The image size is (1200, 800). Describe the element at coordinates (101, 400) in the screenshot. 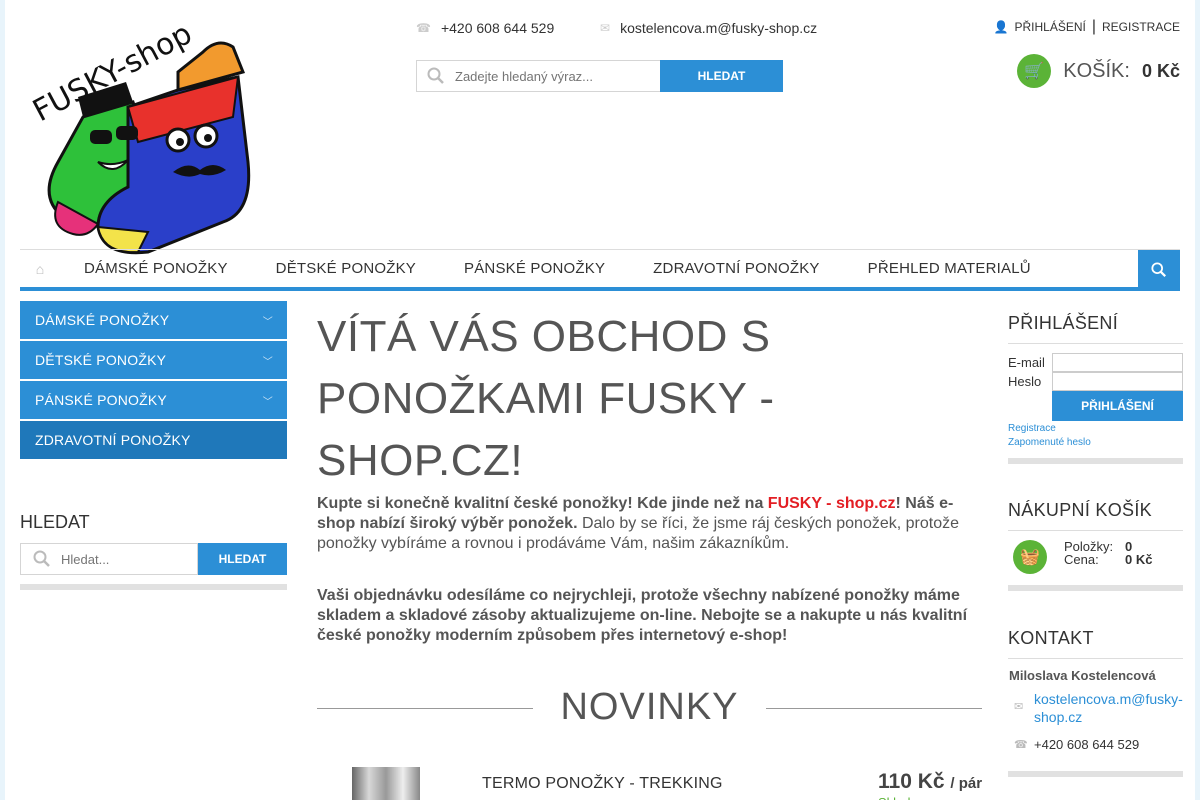

I see `category-label: PÁNSKÉ PONOŽKY` at that location.